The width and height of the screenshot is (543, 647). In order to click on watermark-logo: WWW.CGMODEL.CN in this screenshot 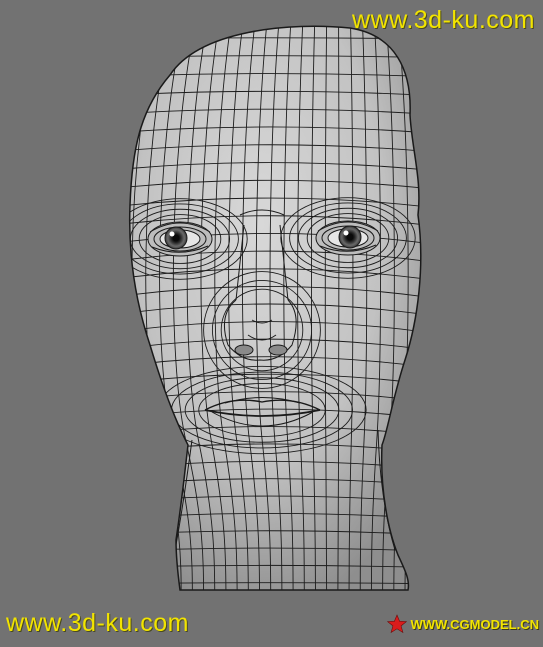, I will do `click(463, 624)`.